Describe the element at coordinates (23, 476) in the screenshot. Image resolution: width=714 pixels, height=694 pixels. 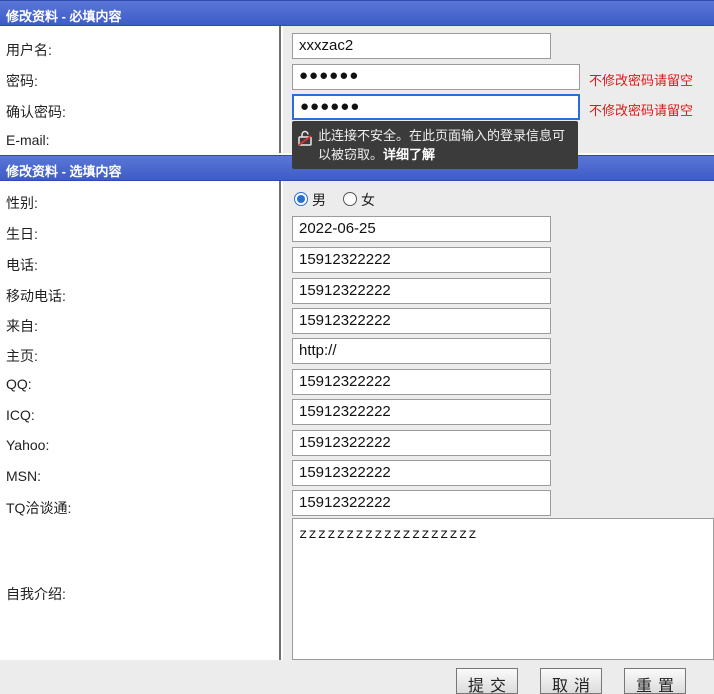
I see `msn-label: MSN:` at that location.